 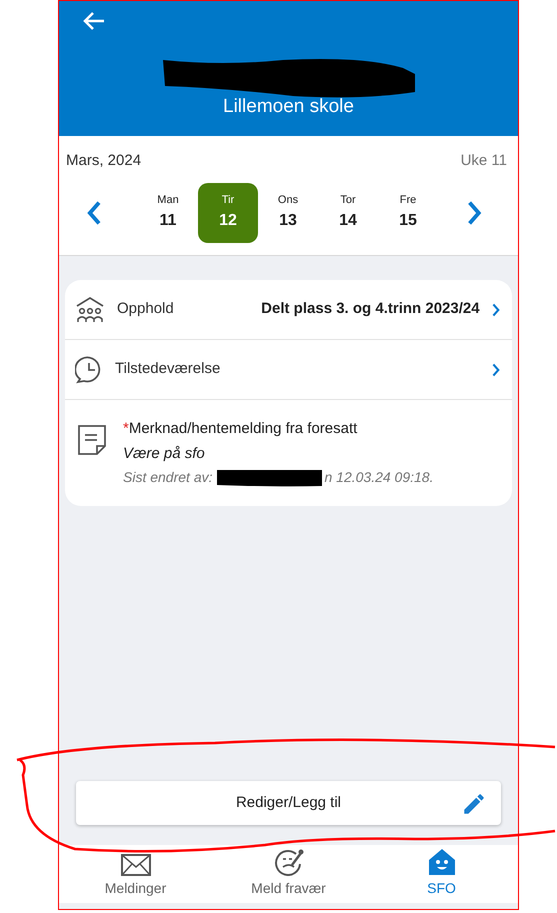 What do you see at coordinates (288, 370) in the screenshot?
I see `info-row: Tilstedeværelse` at bounding box center [288, 370].